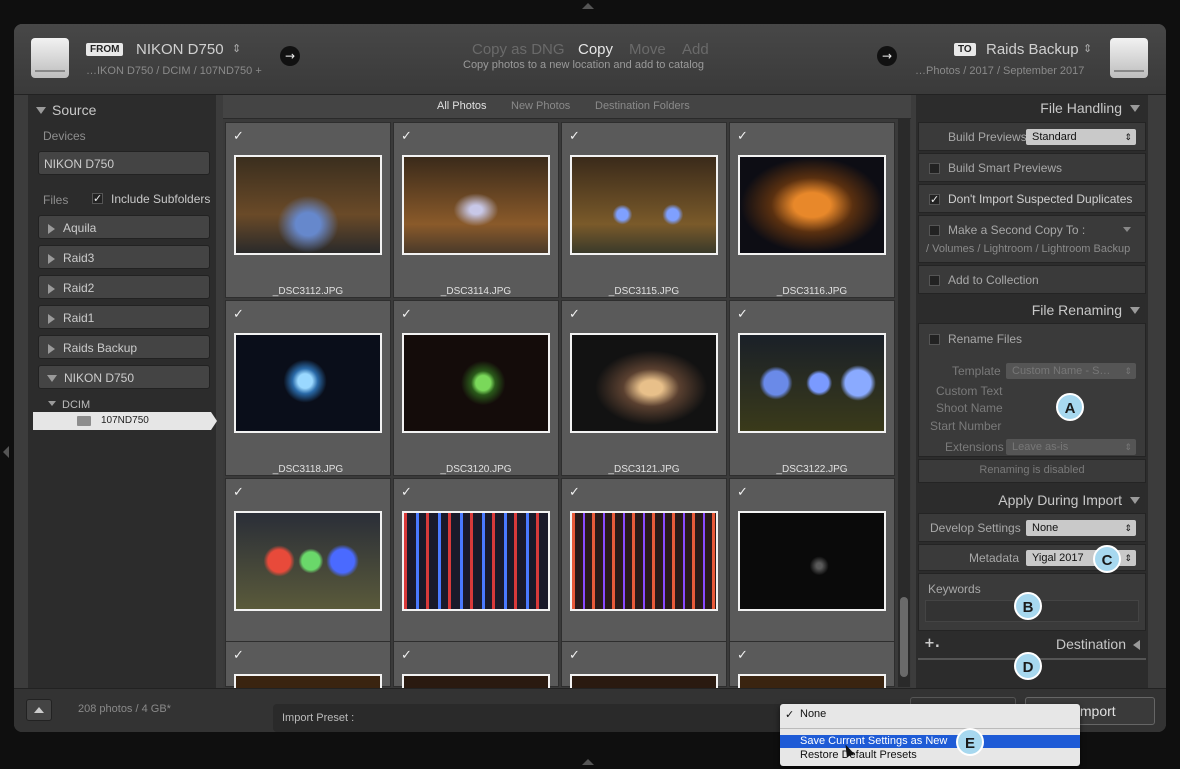  What do you see at coordinates (124, 347) in the screenshot?
I see `volume-raids-backup: Raids Backup` at bounding box center [124, 347].